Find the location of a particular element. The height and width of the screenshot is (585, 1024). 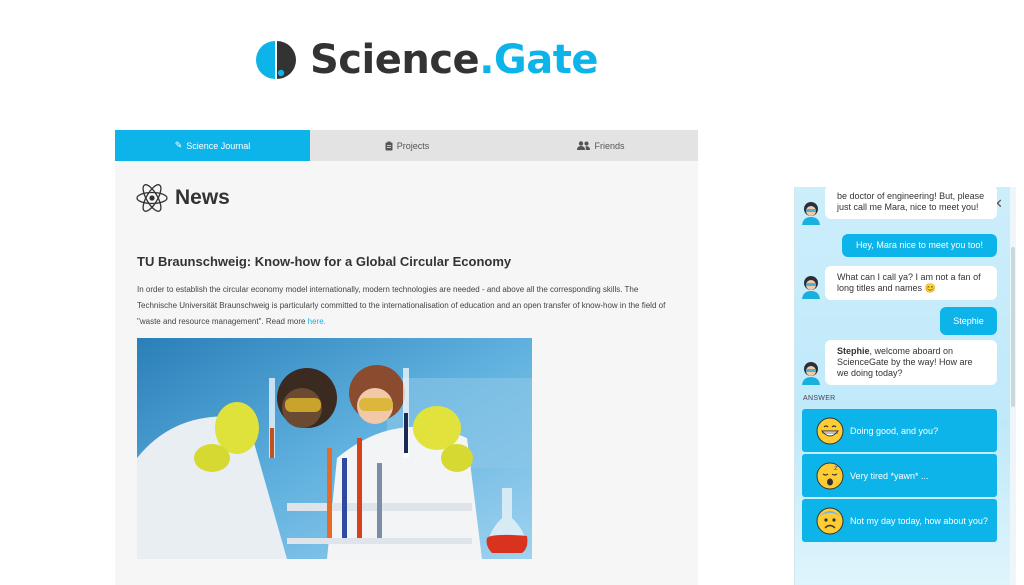

tab-friends: Friends is located at coordinates (601, 145).